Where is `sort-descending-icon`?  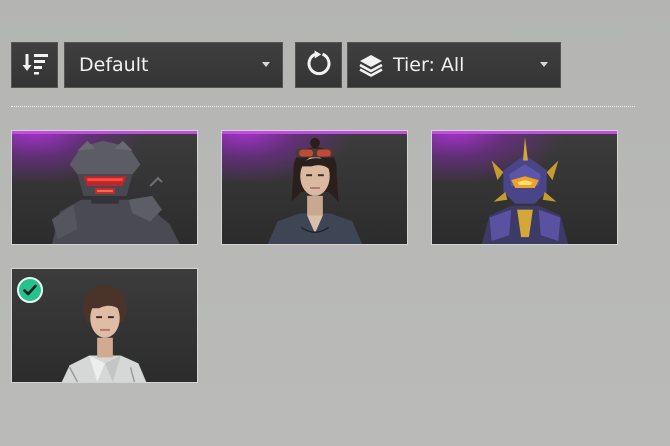
sort-descending-icon is located at coordinates (35, 65).